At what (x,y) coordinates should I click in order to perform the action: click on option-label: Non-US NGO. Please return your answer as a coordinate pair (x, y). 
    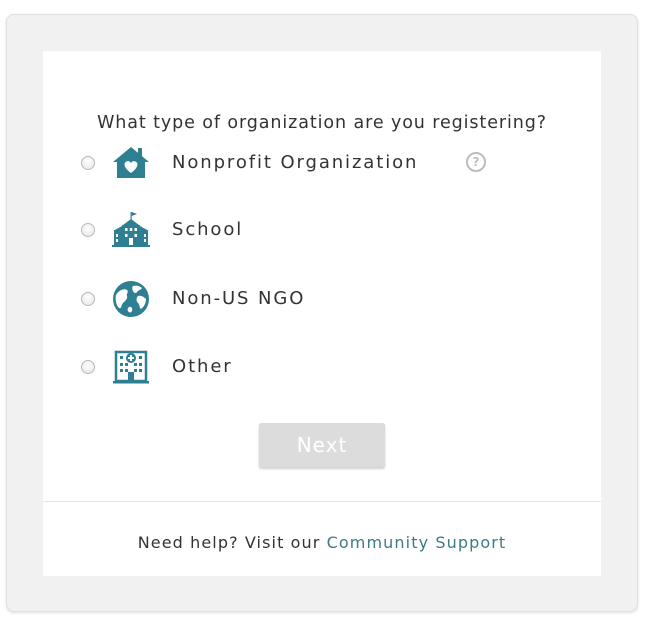
    Looking at the image, I should click on (239, 298).